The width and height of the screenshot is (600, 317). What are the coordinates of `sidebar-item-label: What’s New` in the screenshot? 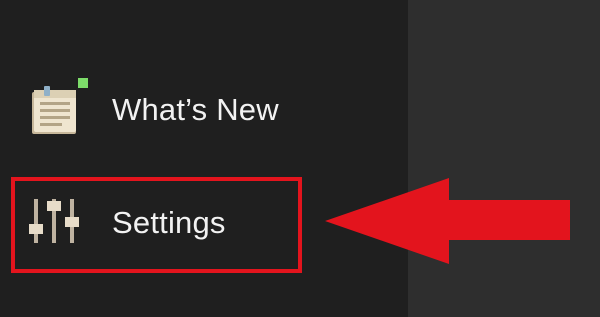 It's located at (195, 109).